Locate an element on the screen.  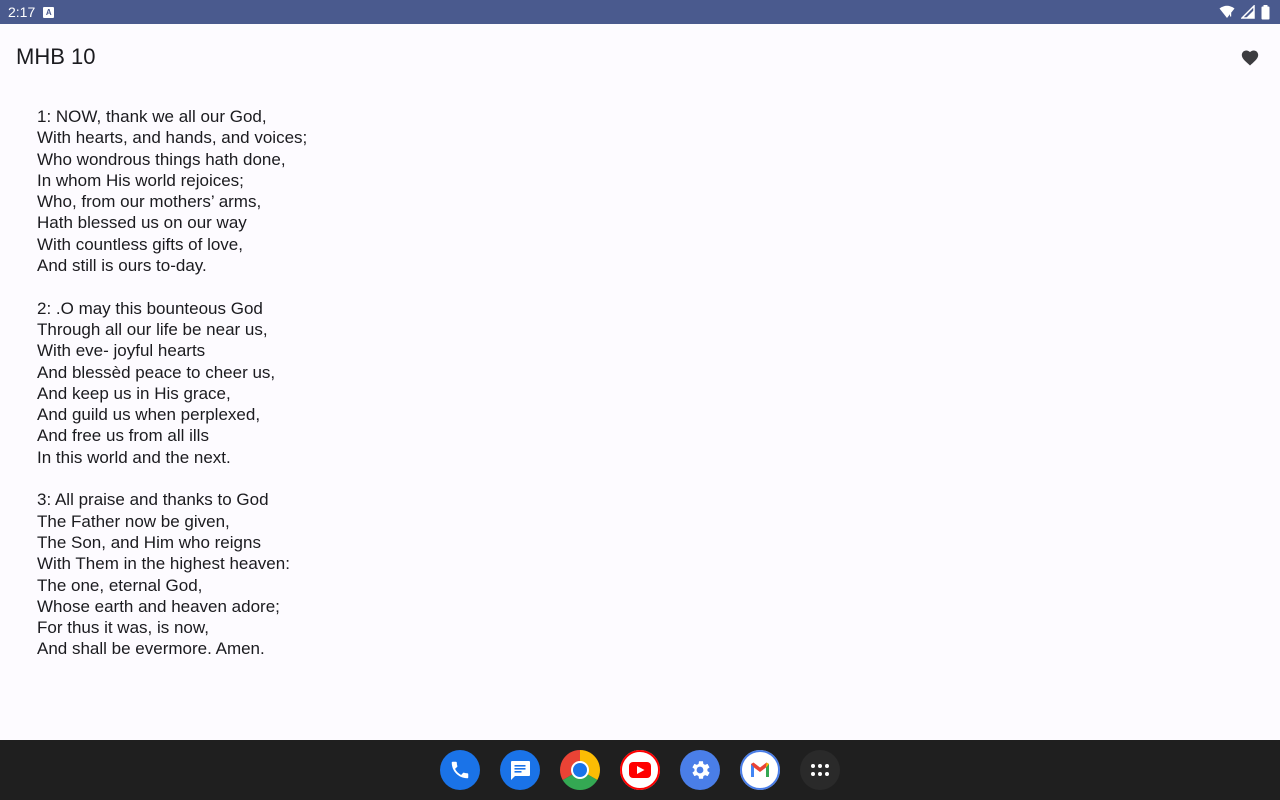
app-grid-icon is located at coordinates (820, 770).